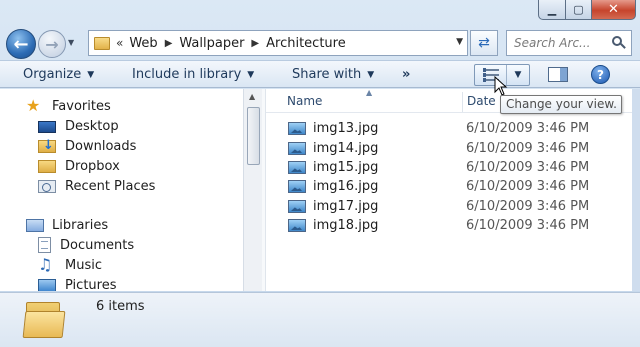  What do you see at coordinates (110, 186) in the screenshot?
I see `sidebar-item-label: Recent Places` at bounding box center [110, 186].